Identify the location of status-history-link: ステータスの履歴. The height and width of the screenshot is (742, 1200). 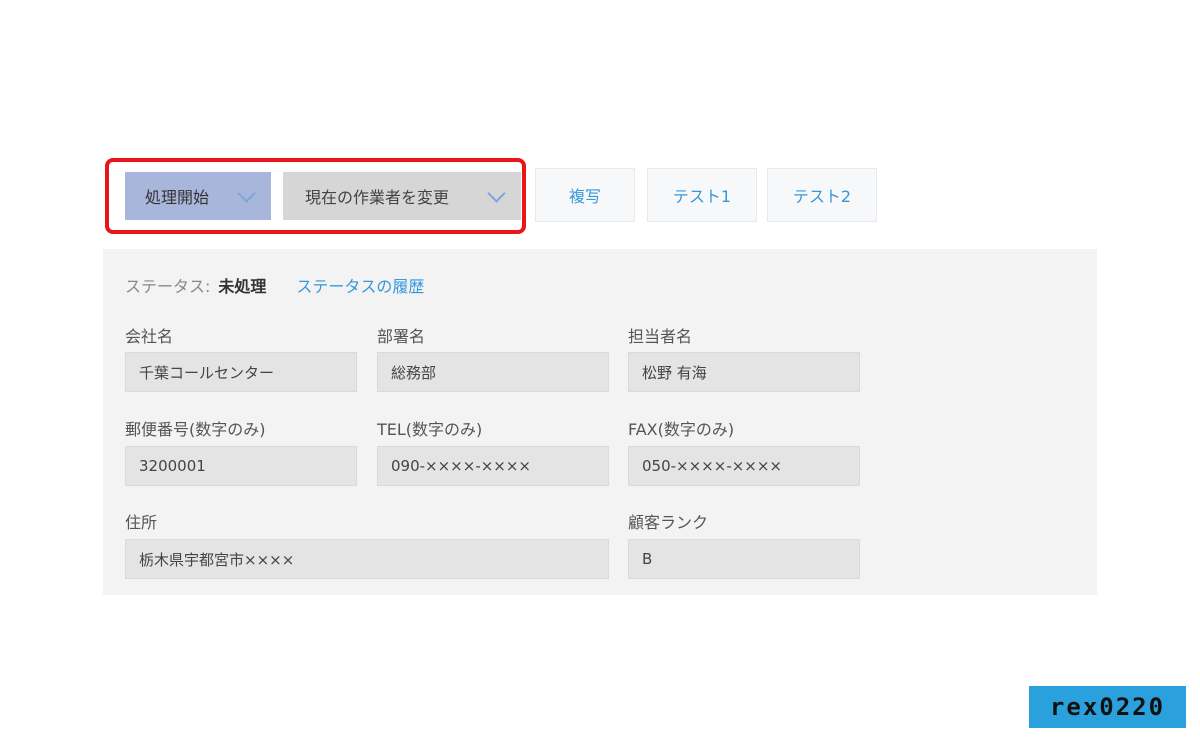
(360, 285).